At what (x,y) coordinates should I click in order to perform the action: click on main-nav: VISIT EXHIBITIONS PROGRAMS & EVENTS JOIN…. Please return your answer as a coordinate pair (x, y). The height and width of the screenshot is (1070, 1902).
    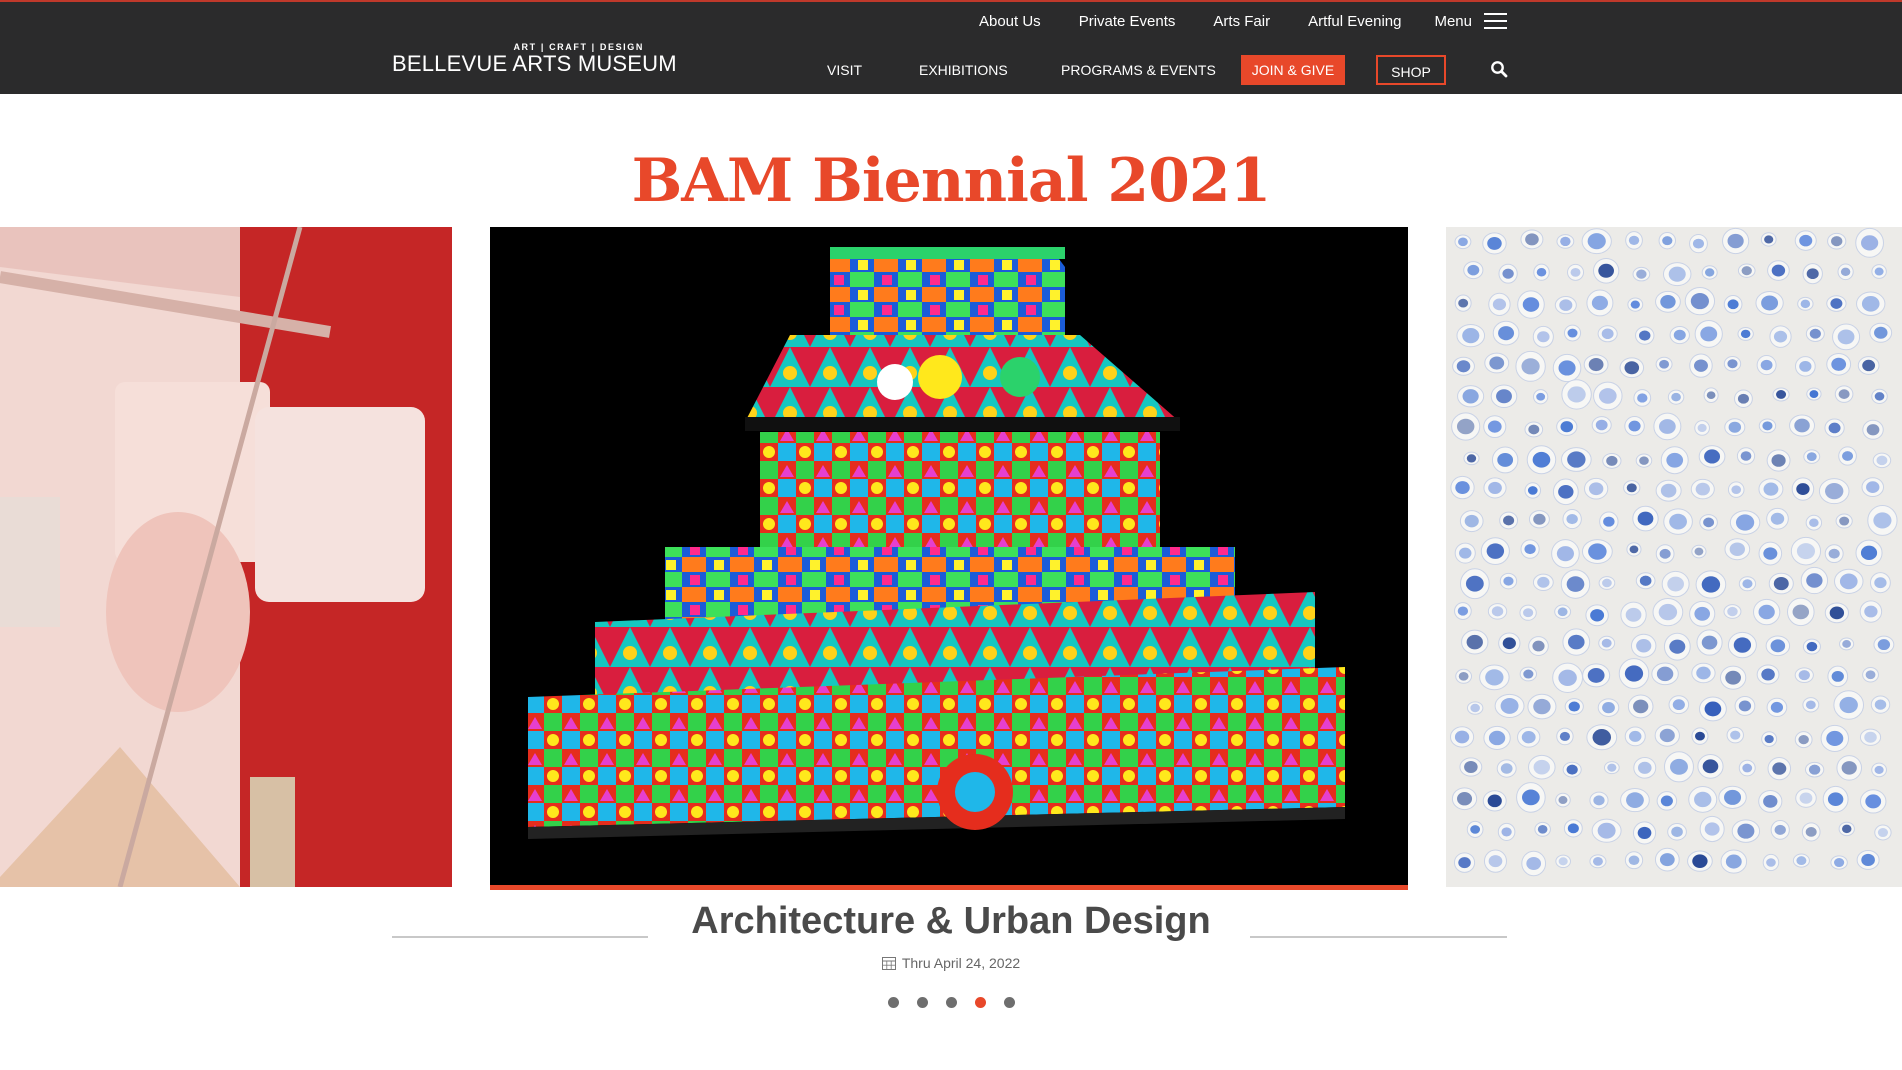
    Looking at the image, I should click on (951, 70).